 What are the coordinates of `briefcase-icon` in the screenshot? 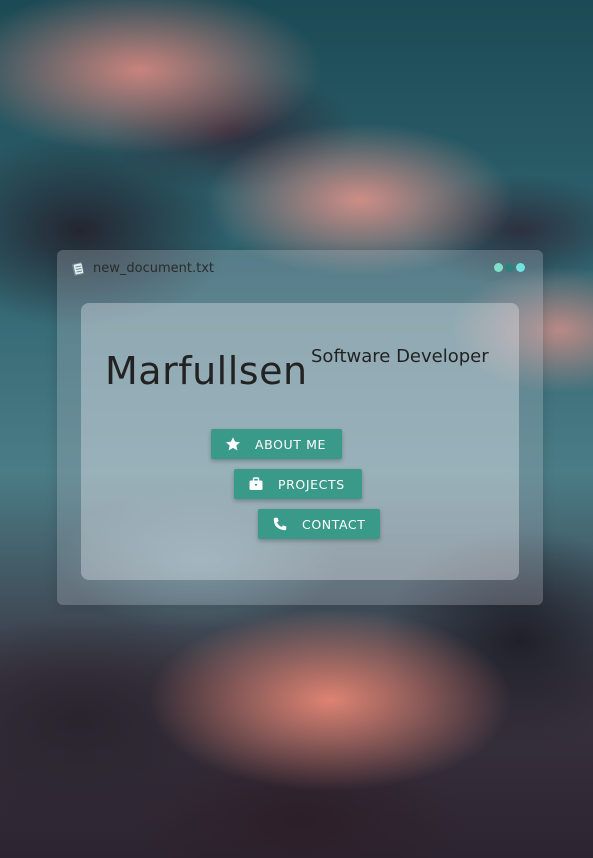 It's located at (256, 483).